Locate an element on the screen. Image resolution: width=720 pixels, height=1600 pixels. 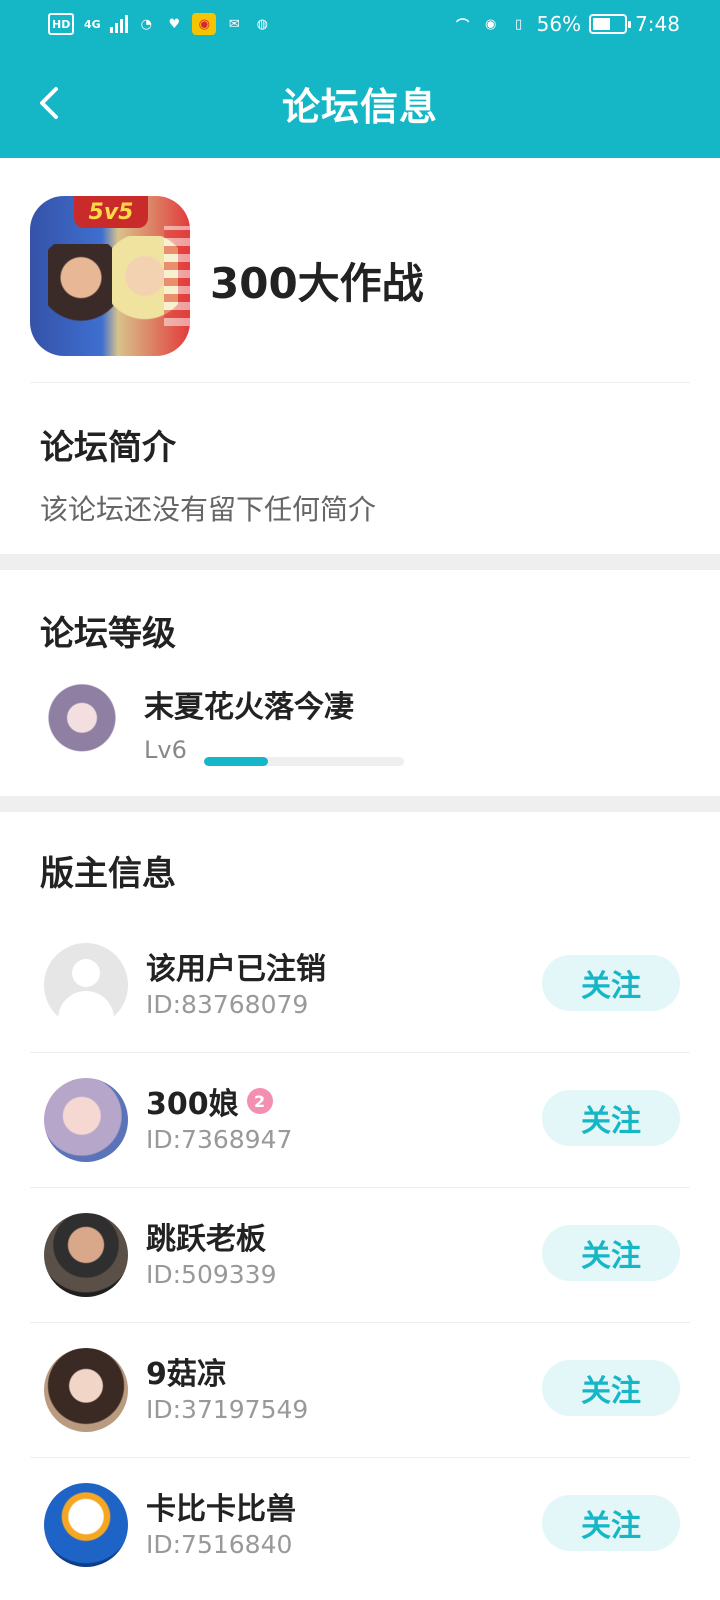
logo-badge: 5v5 is located at coordinates (111, 212).